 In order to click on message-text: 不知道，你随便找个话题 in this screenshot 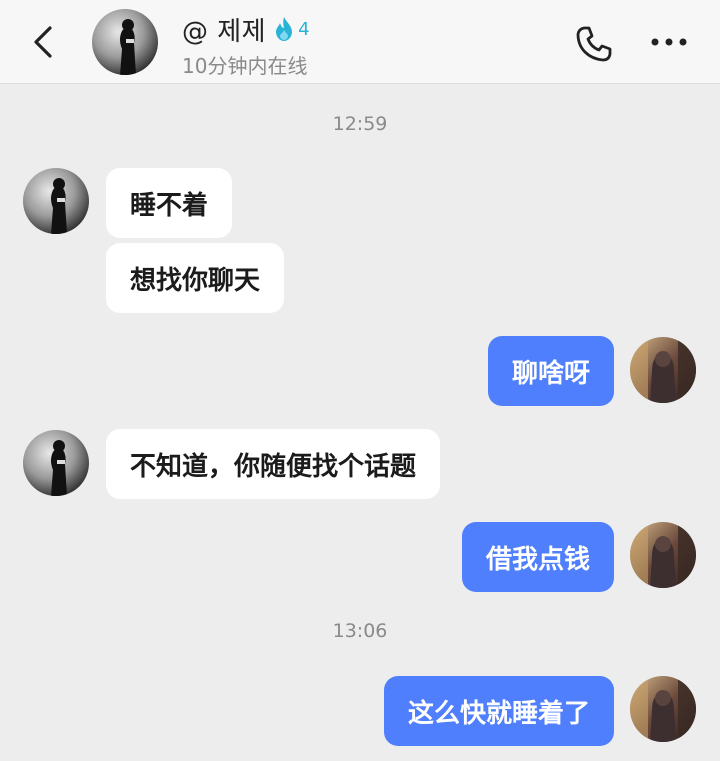, I will do `click(273, 466)`.